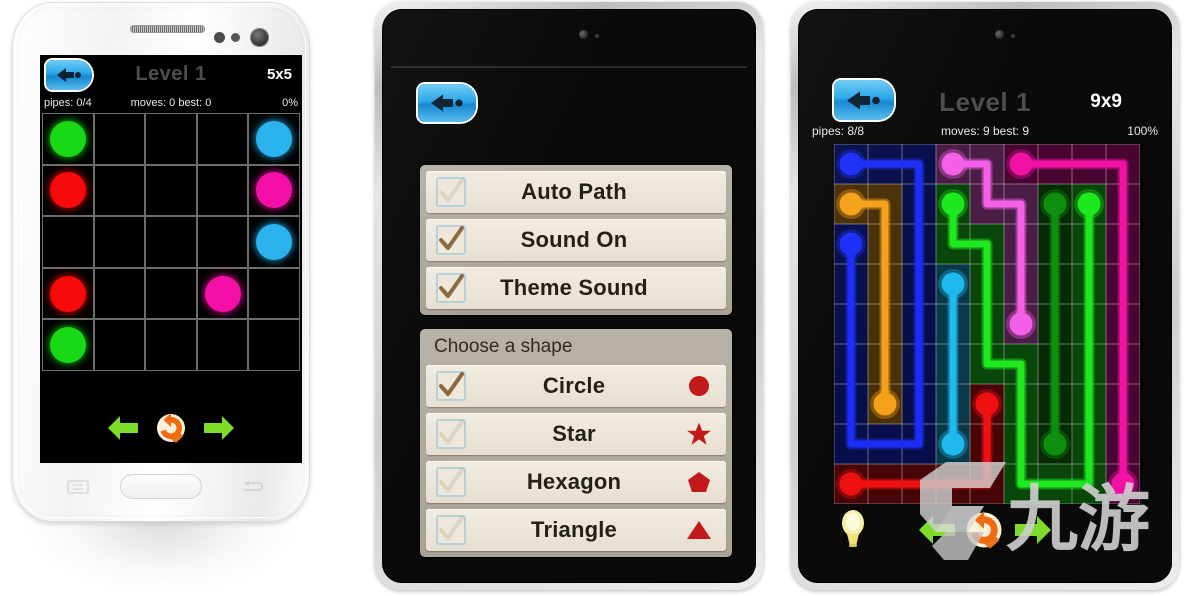 The width and height of the screenshot is (1184, 596). I want to click on option-label: Auto Path, so click(574, 191).